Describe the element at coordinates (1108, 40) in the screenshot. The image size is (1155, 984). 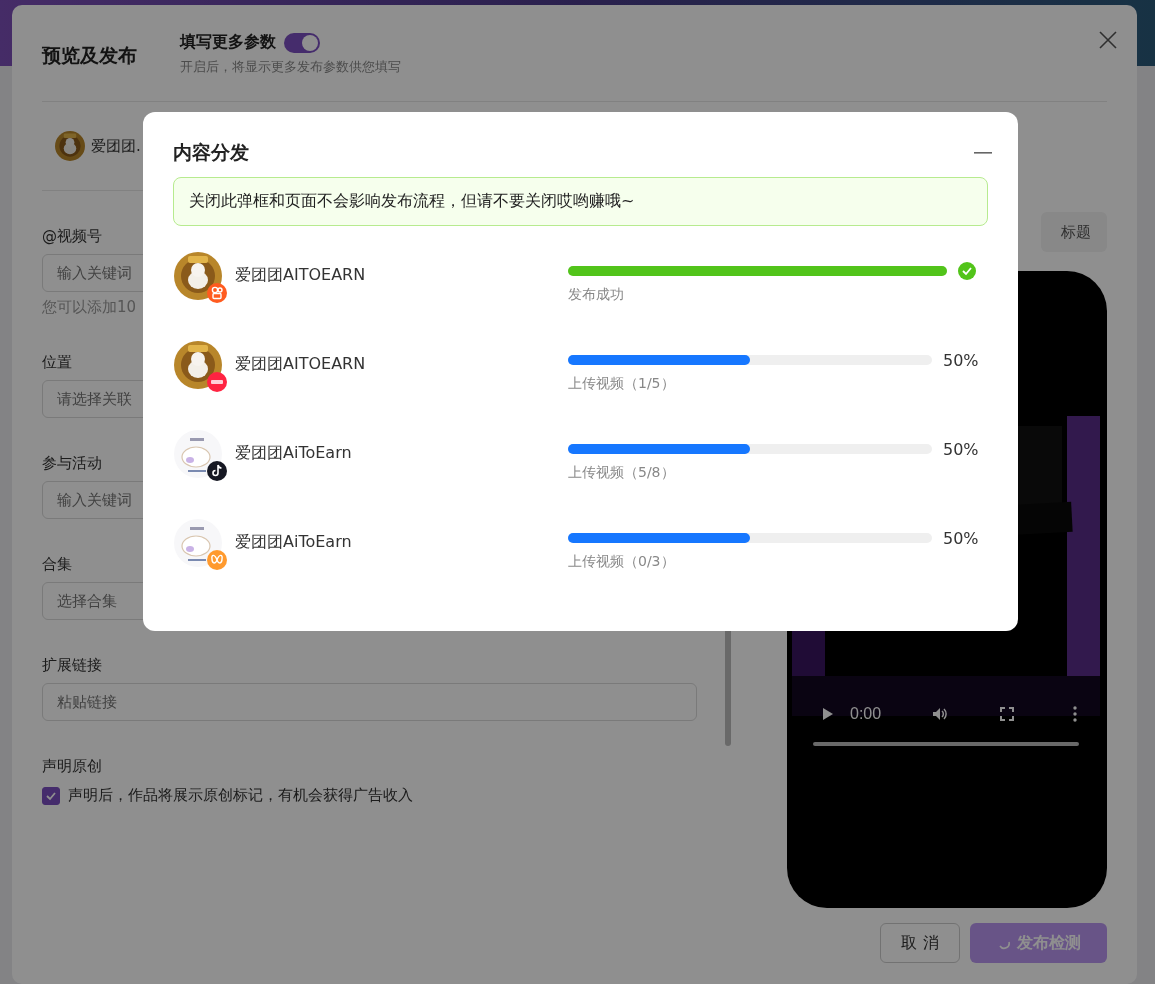
I see `close-icon` at that location.